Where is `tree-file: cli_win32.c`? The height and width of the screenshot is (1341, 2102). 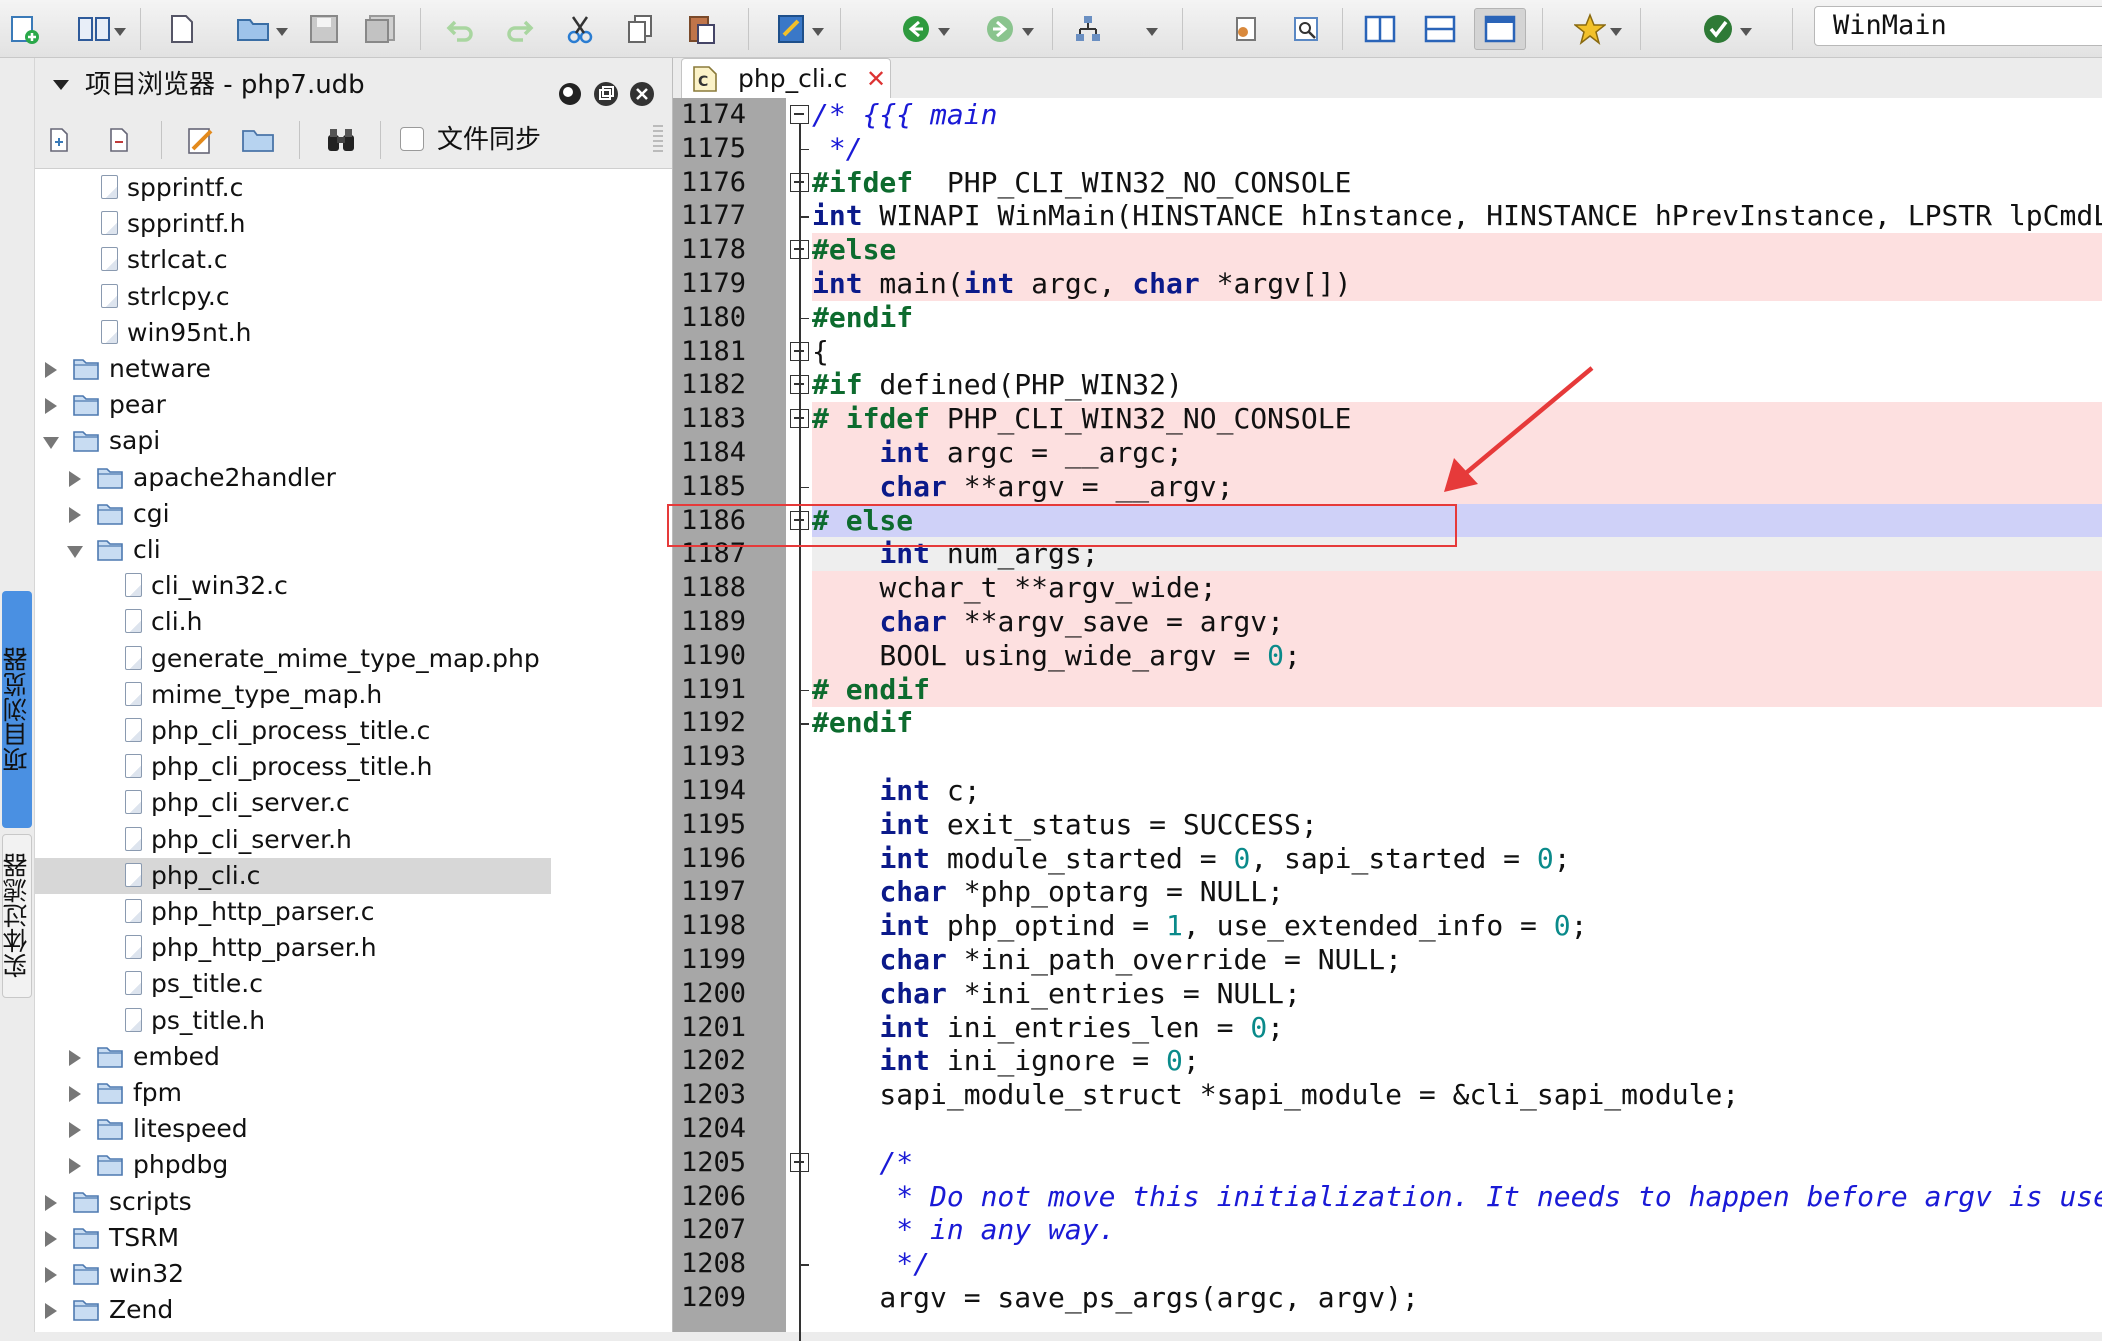
tree-file: cli_win32.c is located at coordinates (293, 586).